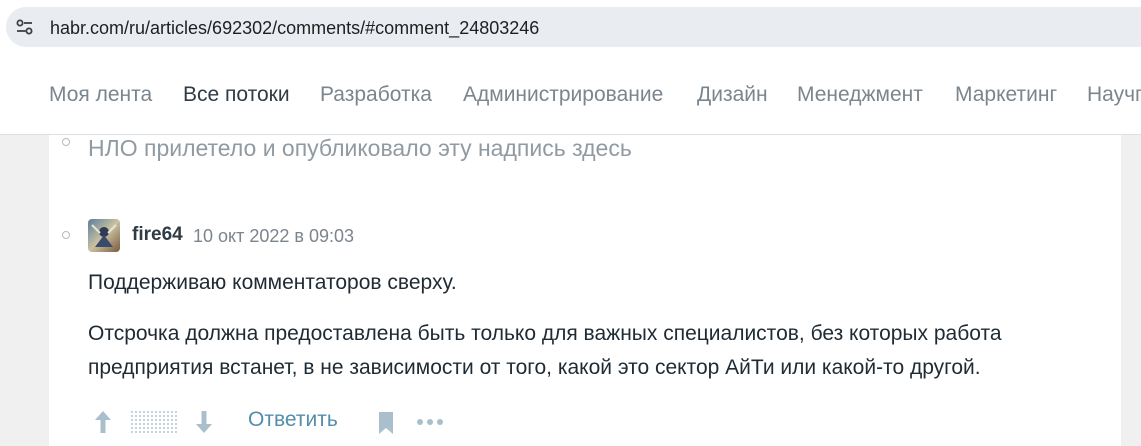 The height and width of the screenshot is (446, 1141). What do you see at coordinates (1114, 95) in the screenshot?
I see `nav-item-popsci: Научпоп` at bounding box center [1114, 95].